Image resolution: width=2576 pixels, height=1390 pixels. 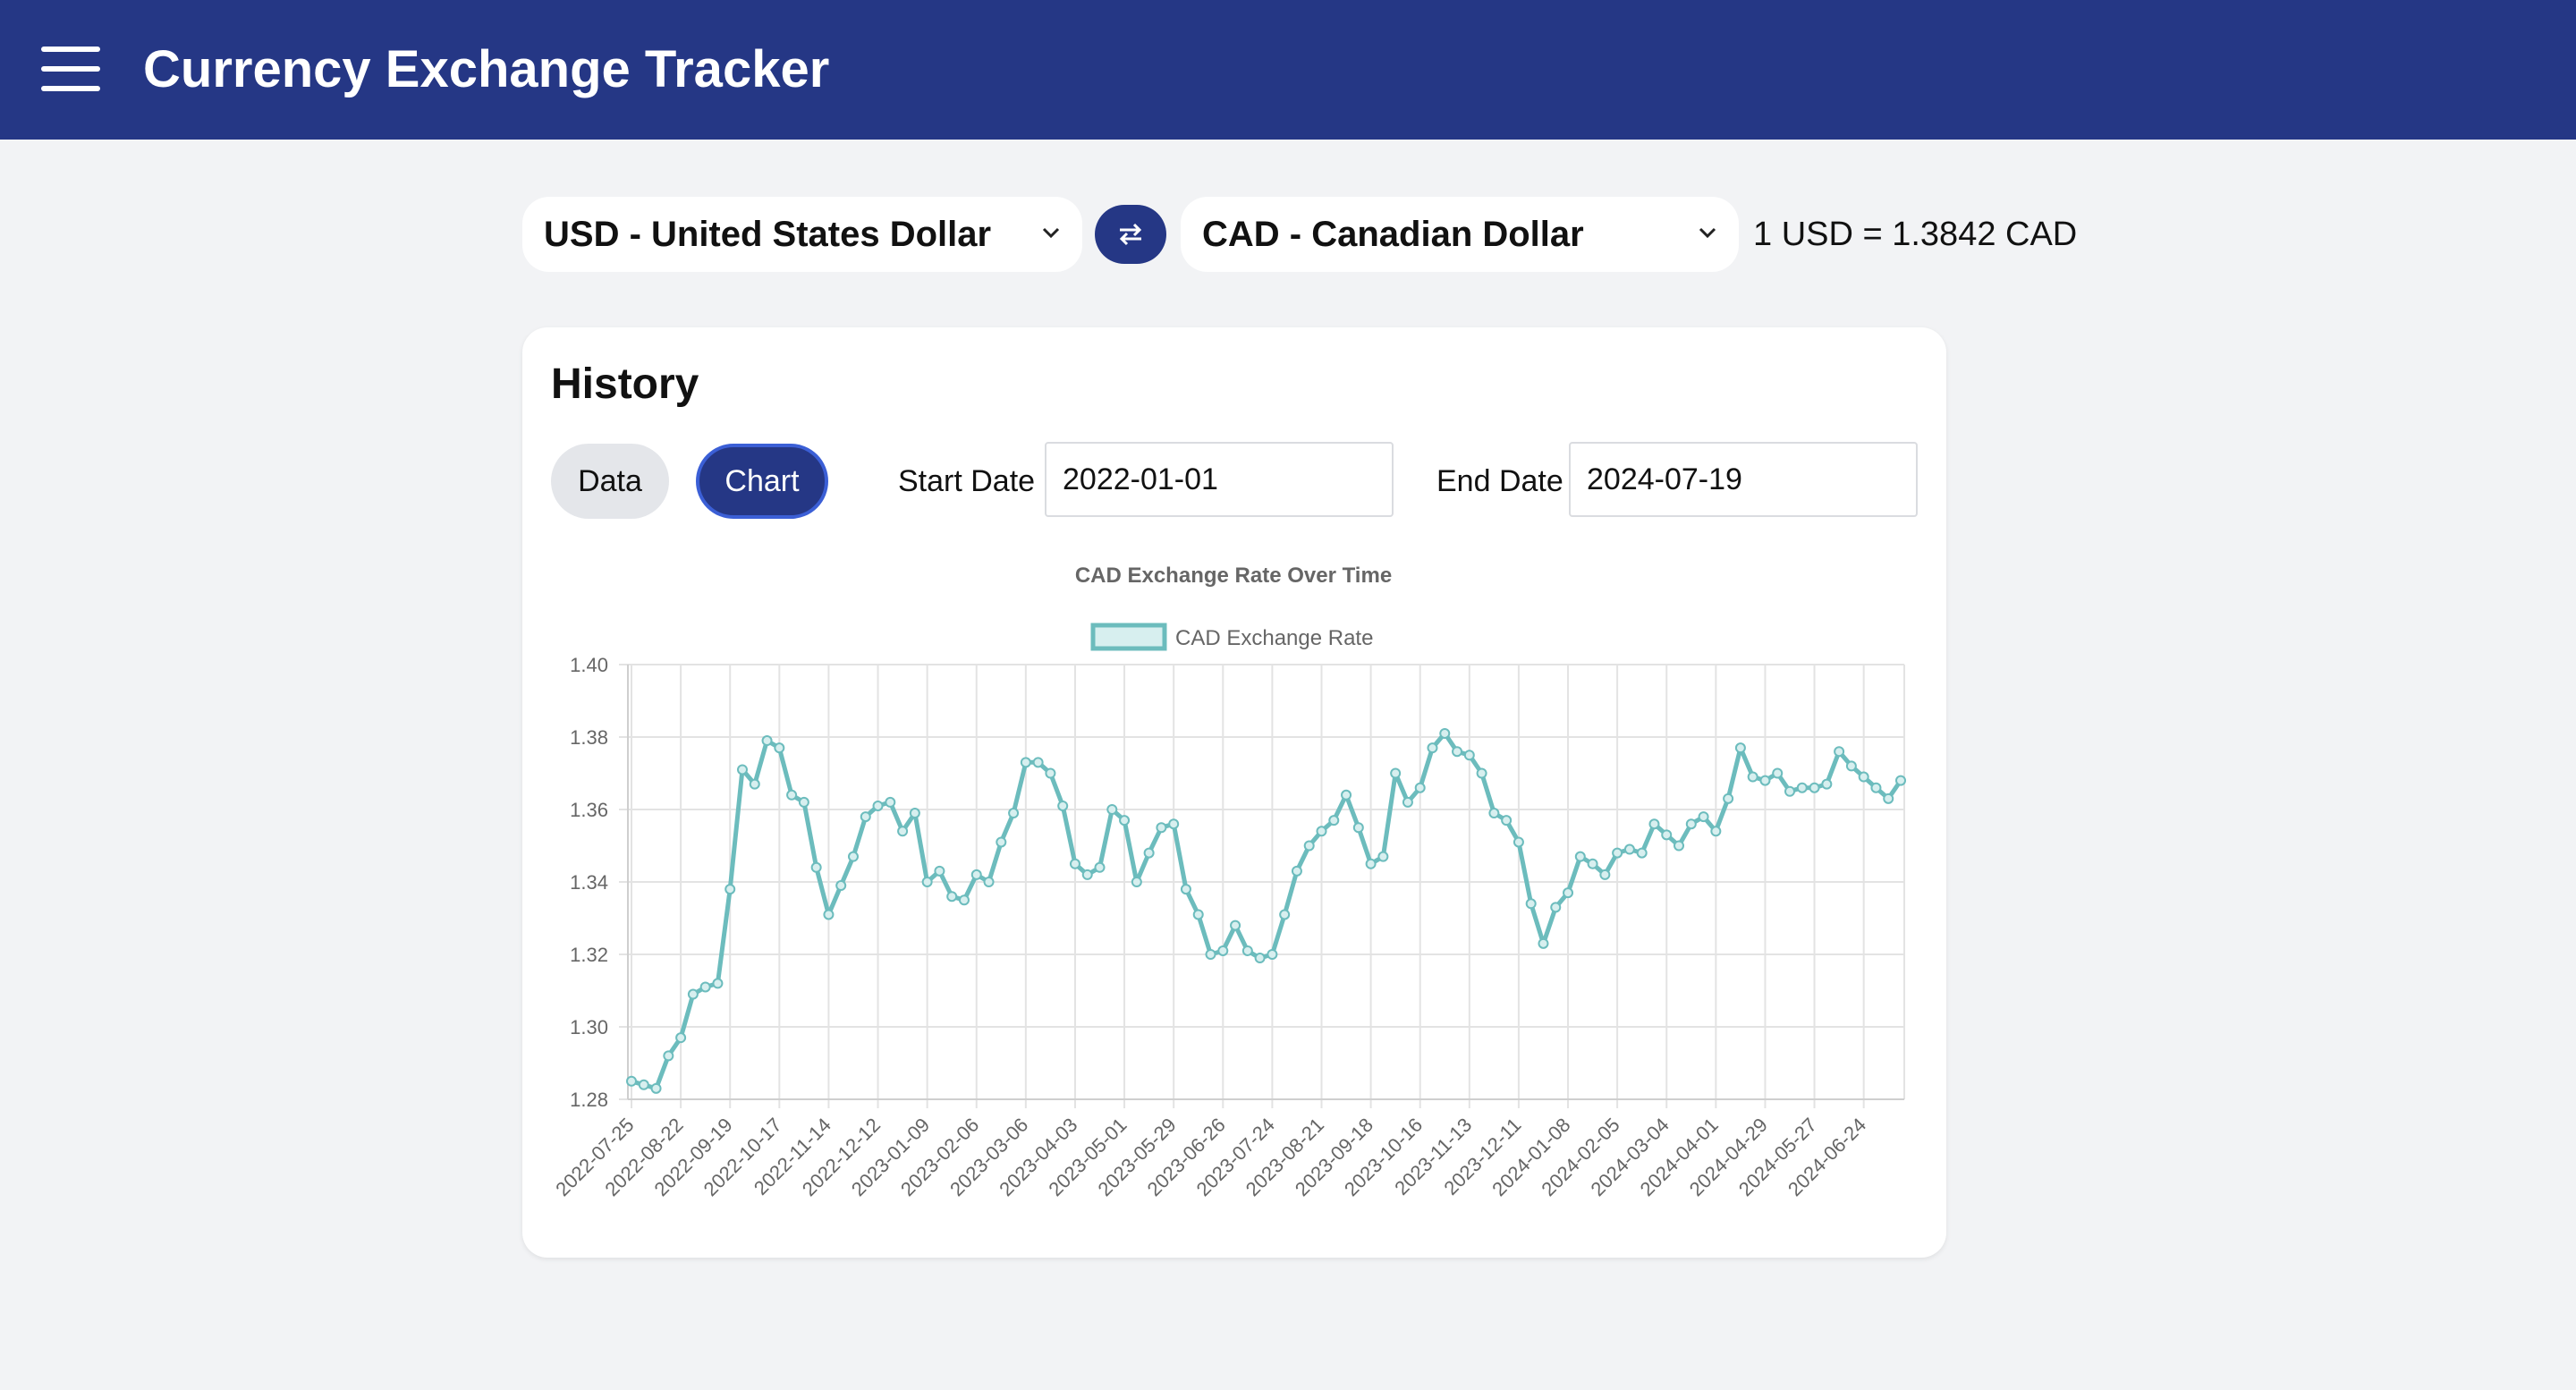 What do you see at coordinates (802, 234) in the screenshot?
I see `from-currency-select: USD - United States Dollar` at bounding box center [802, 234].